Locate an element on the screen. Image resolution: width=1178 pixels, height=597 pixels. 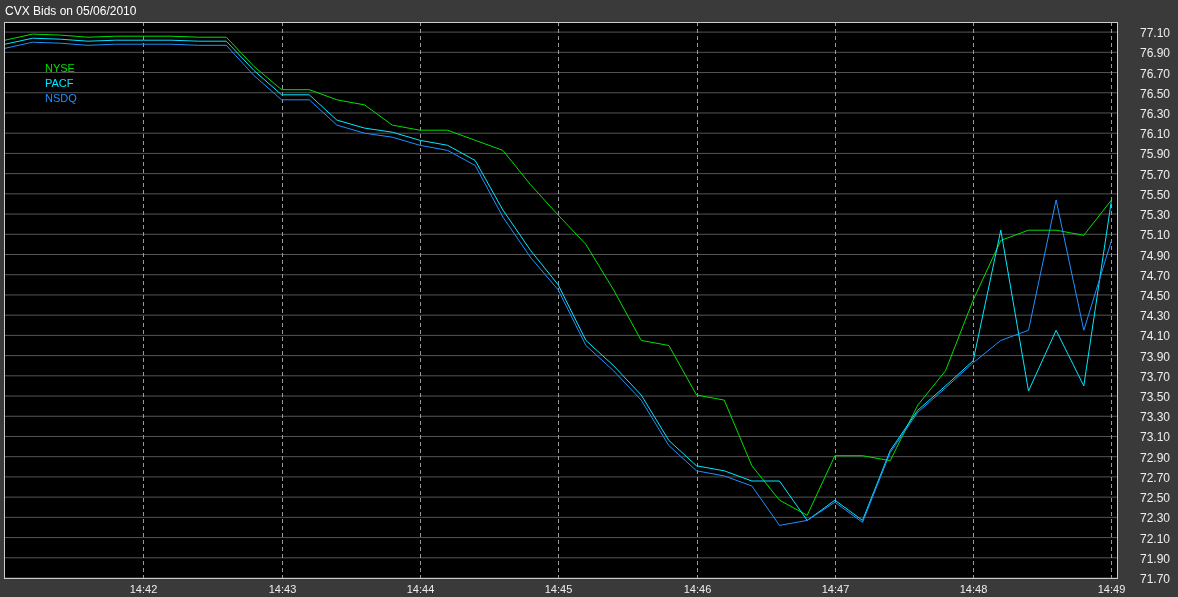
axis-label: 73.50 is located at coordinates (1154, 397).